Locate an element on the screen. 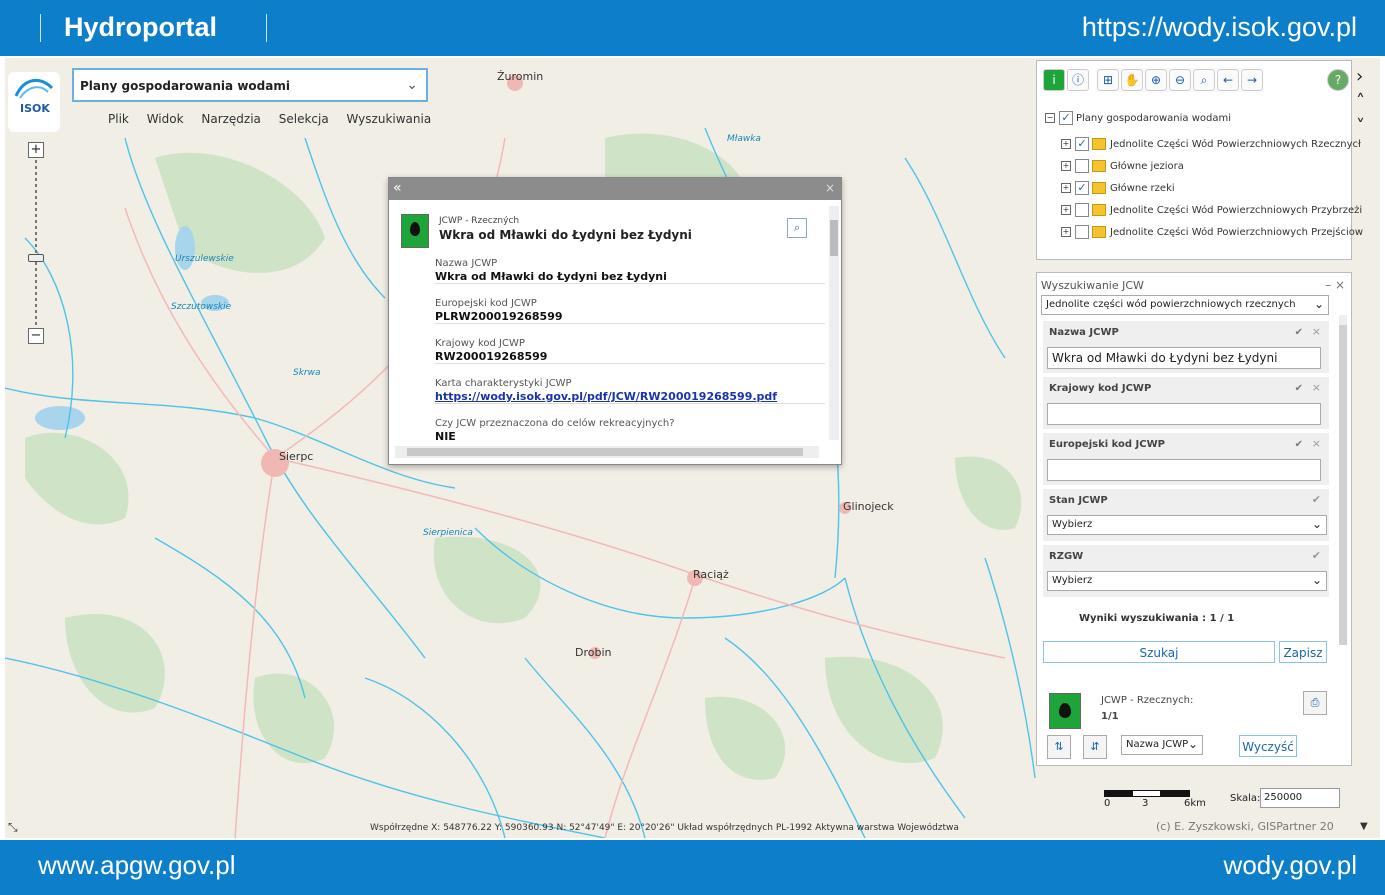  sort-field-select: Nazwa JCWP ⌄ is located at coordinates (1162, 745).